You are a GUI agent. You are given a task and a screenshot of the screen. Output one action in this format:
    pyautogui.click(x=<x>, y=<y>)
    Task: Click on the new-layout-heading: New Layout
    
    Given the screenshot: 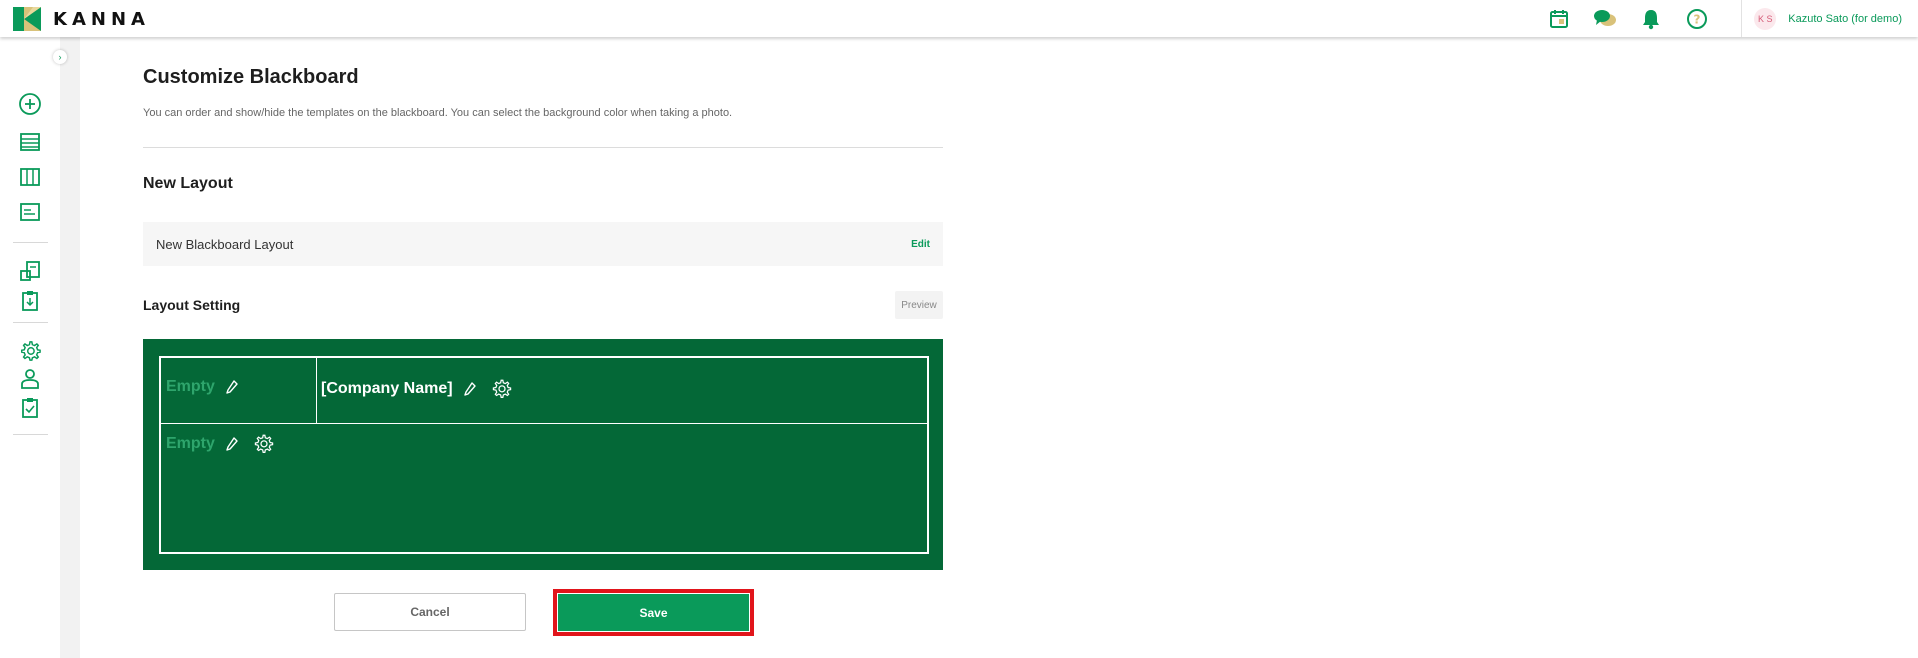 What is the action you would take?
    pyautogui.click(x=188, y=183)
    